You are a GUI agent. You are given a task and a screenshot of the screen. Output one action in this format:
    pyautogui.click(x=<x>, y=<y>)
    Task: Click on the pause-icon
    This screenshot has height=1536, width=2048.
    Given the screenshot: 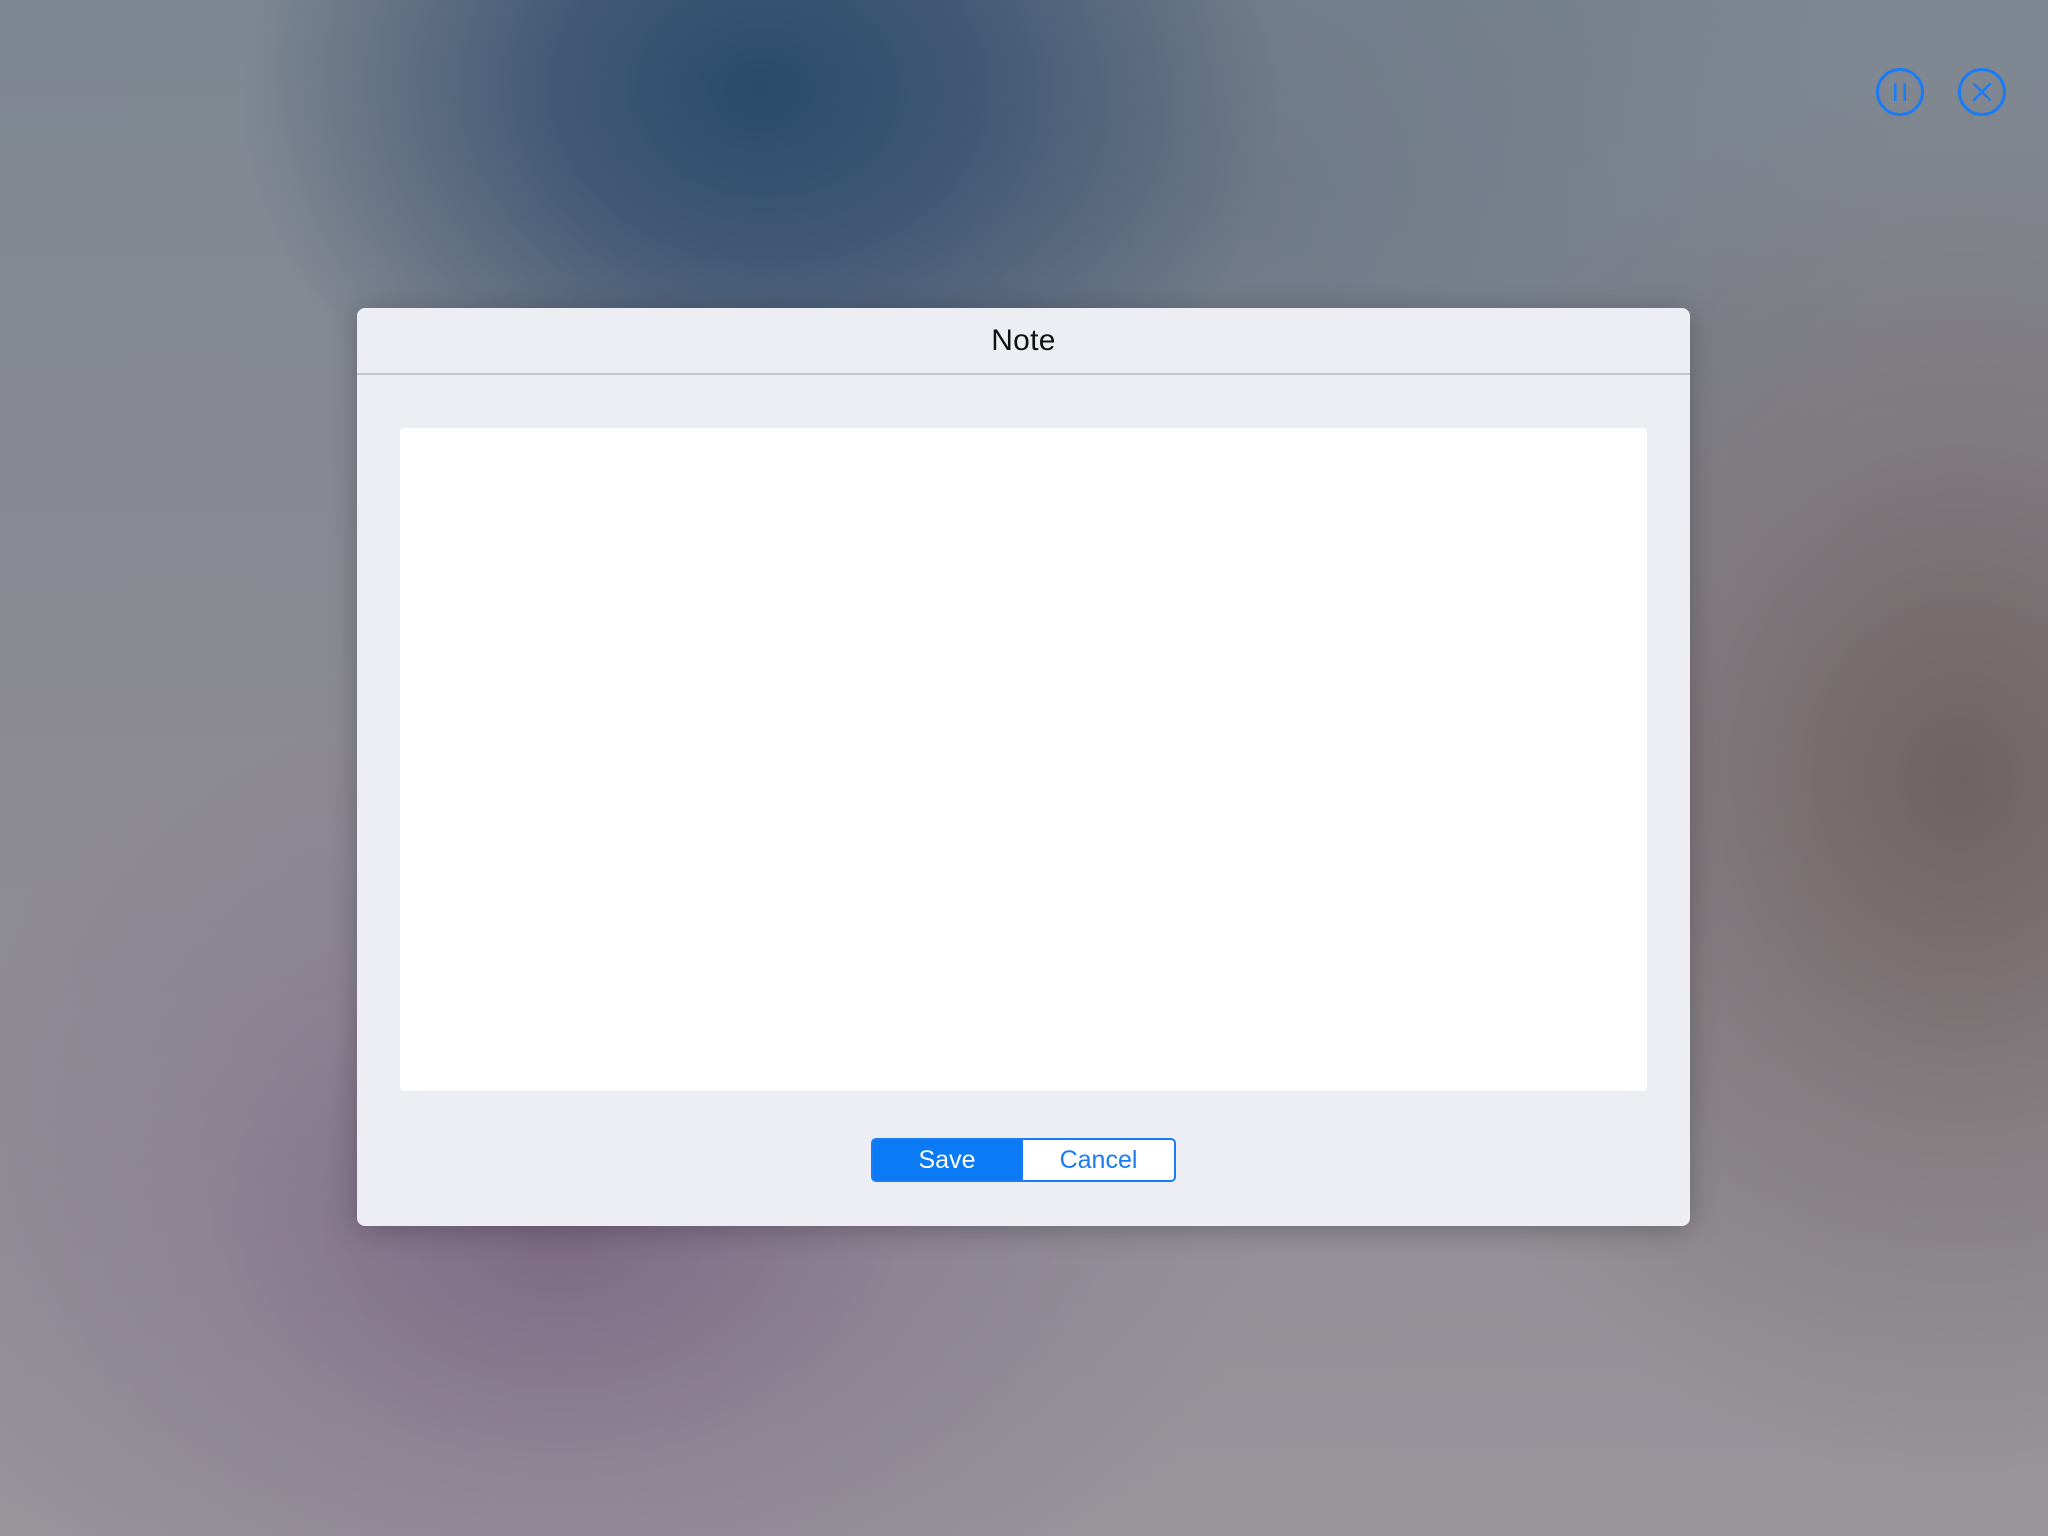 What is the action you would take?
    pyautogui.click(x=1900, y=92)
    